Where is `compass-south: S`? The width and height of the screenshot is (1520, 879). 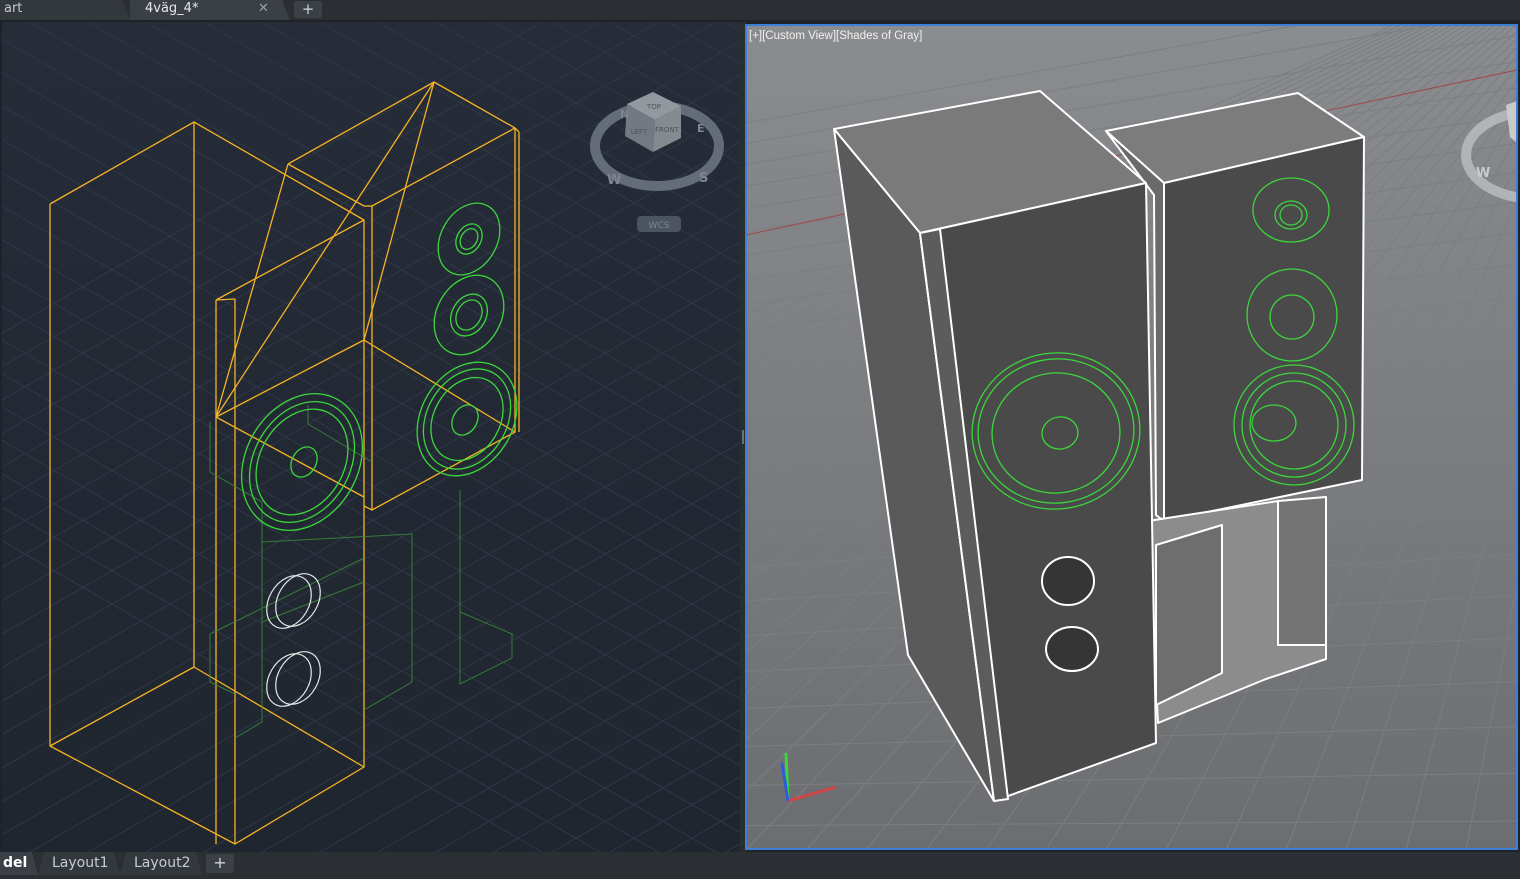 compass-south: S is located at coordinates (703, 178).